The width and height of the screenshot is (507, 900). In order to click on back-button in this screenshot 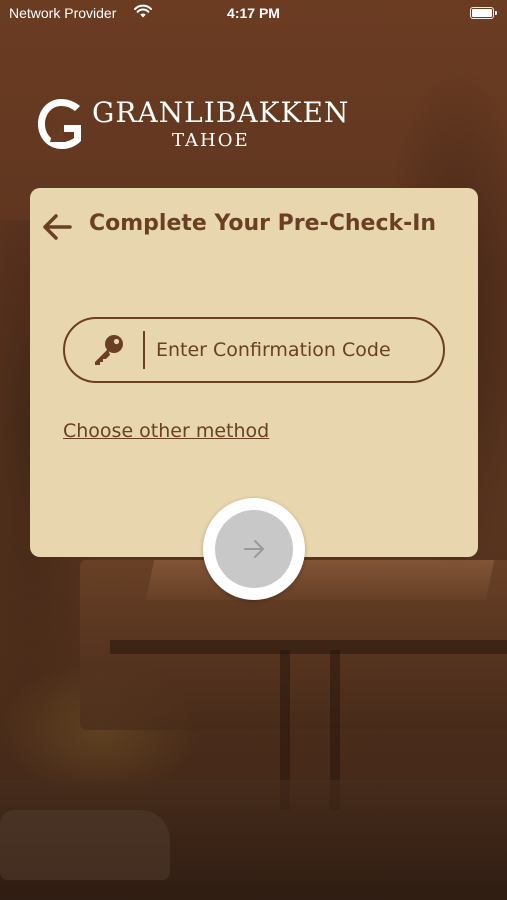, I will do `click(57, 227)`.